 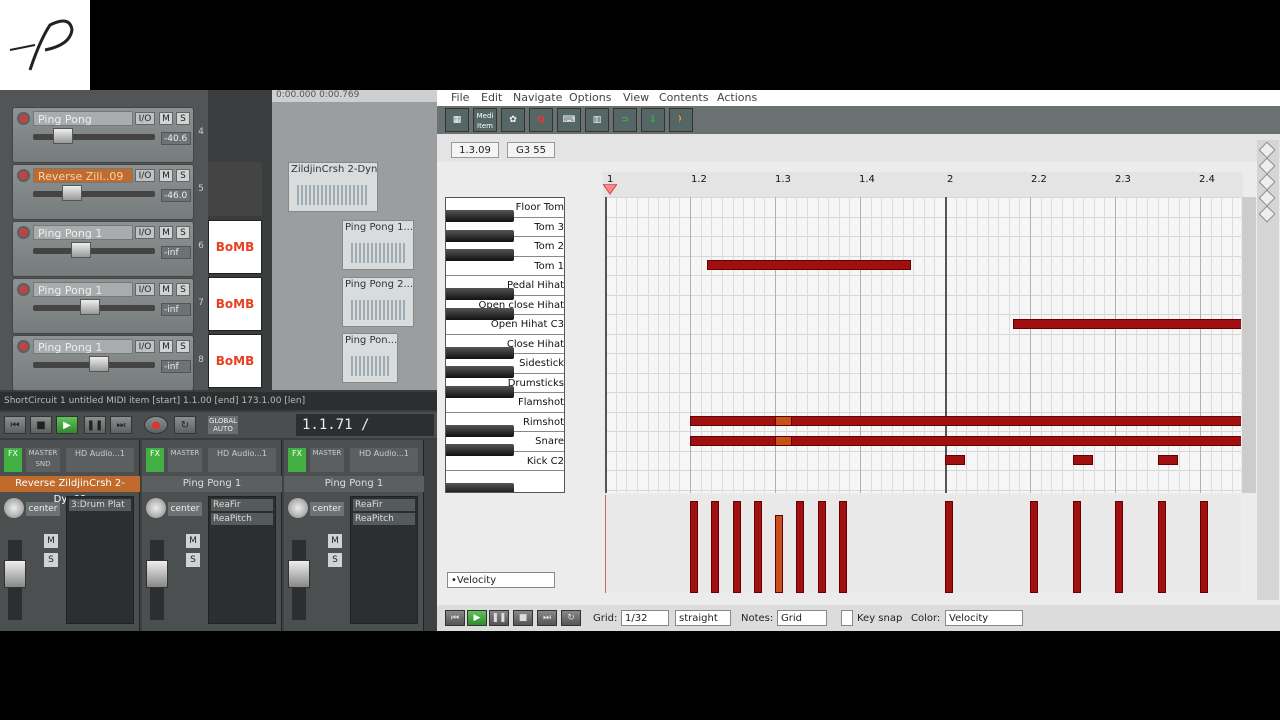 What do you see at coordinates (41, 425) in the screenshot?
I see `stop-button: ■` at bounding box center [41, 425].